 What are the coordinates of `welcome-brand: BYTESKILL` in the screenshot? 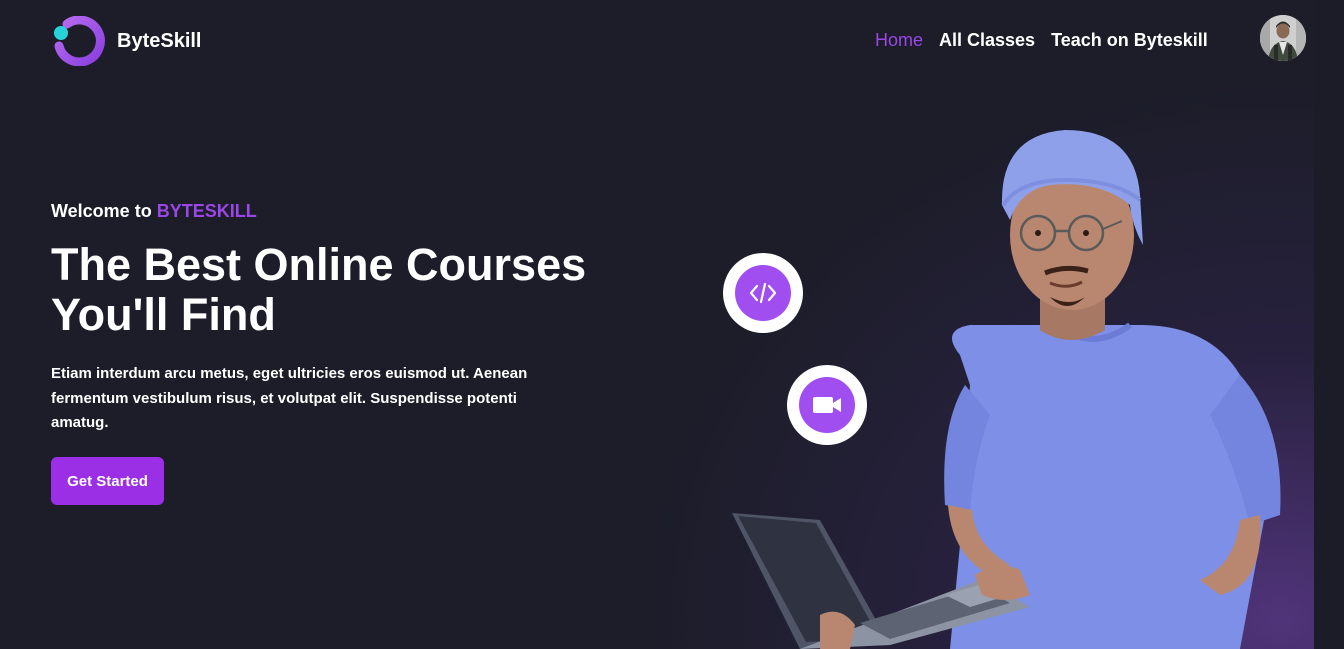 It's located at (206, 211).